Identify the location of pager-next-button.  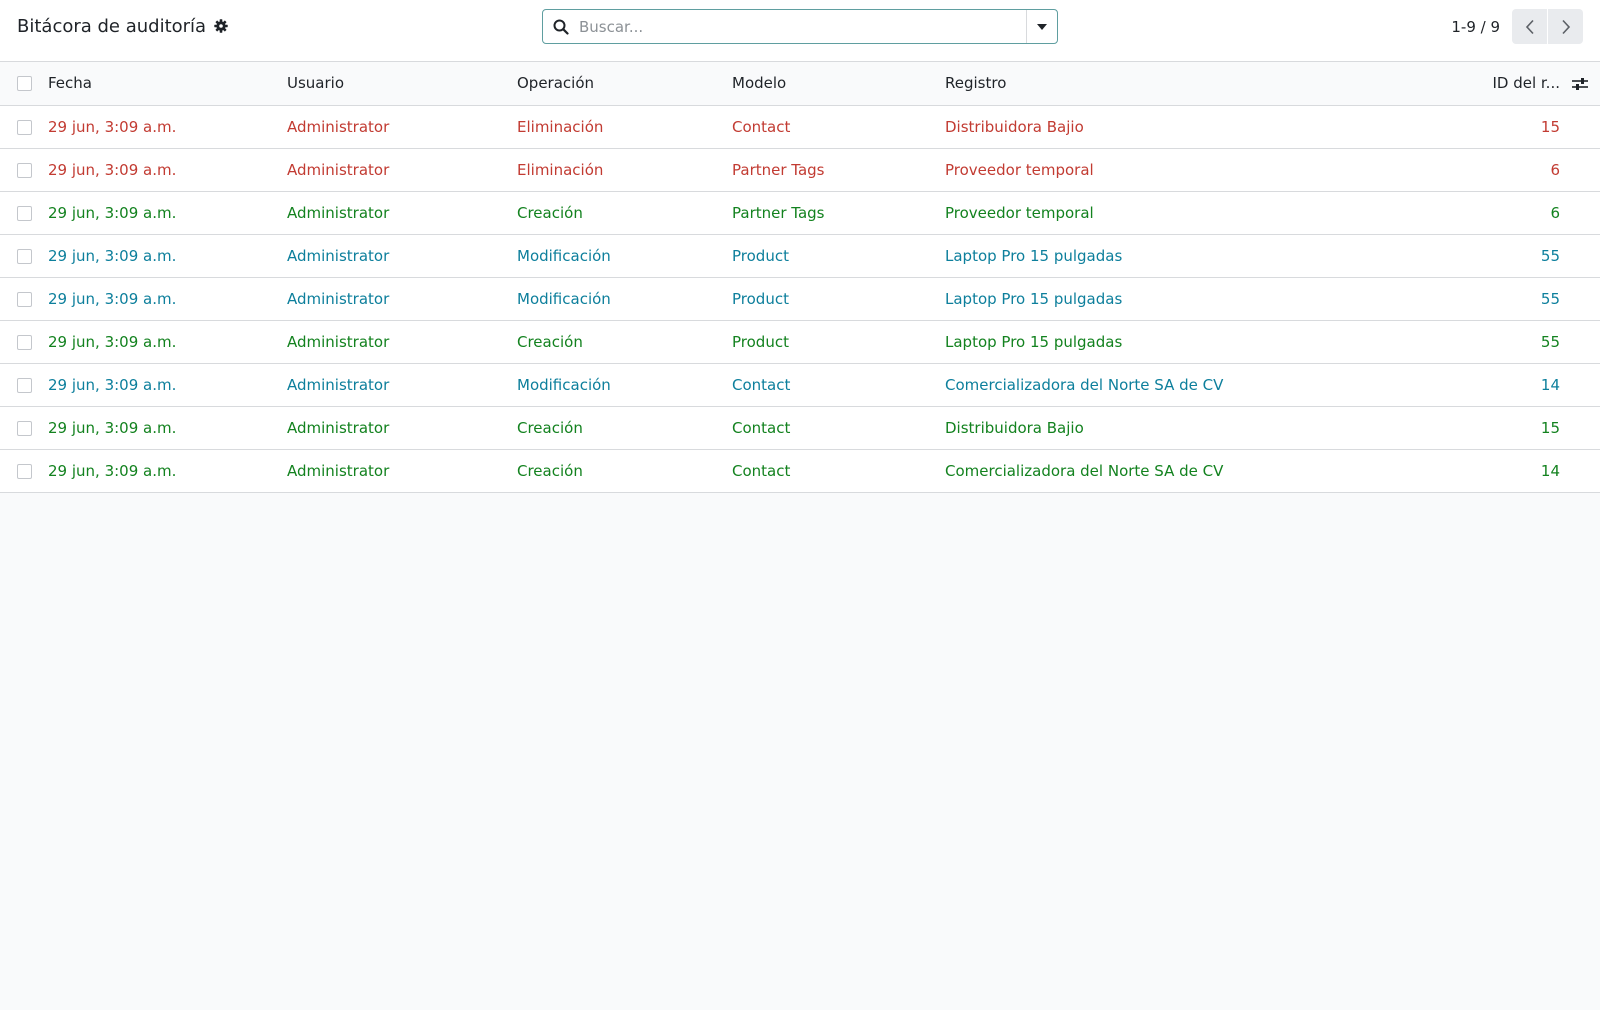
(1565, 26).